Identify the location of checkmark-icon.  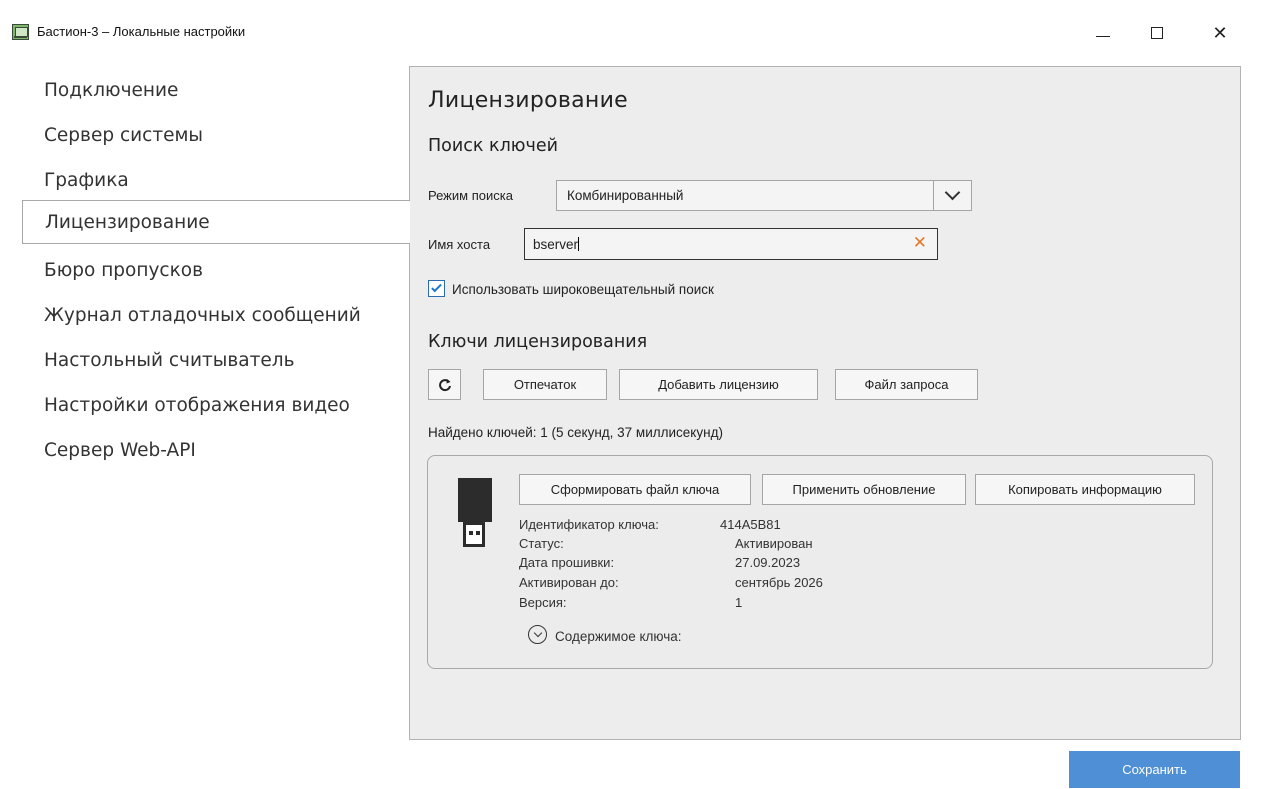
(436, 287).